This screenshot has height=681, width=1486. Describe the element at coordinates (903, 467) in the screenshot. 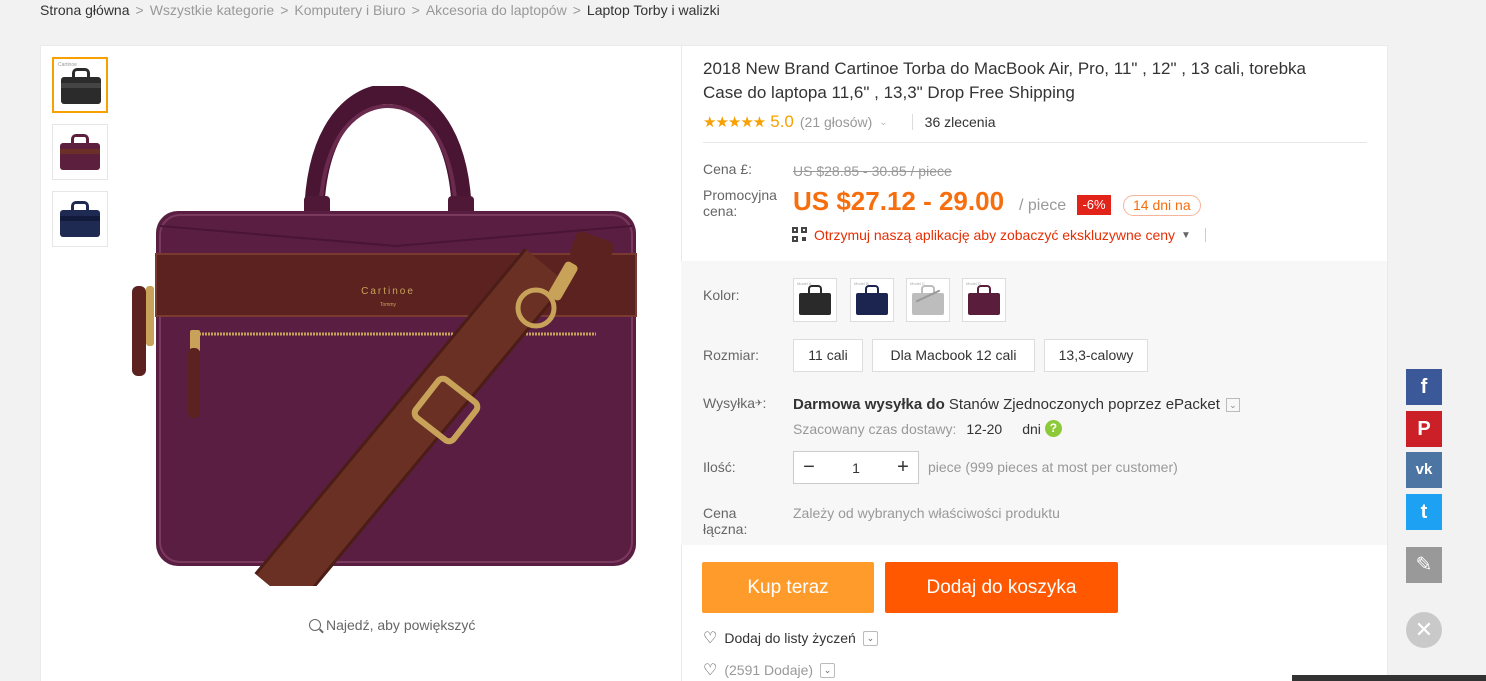

I see `plus-icon: +` at that location.